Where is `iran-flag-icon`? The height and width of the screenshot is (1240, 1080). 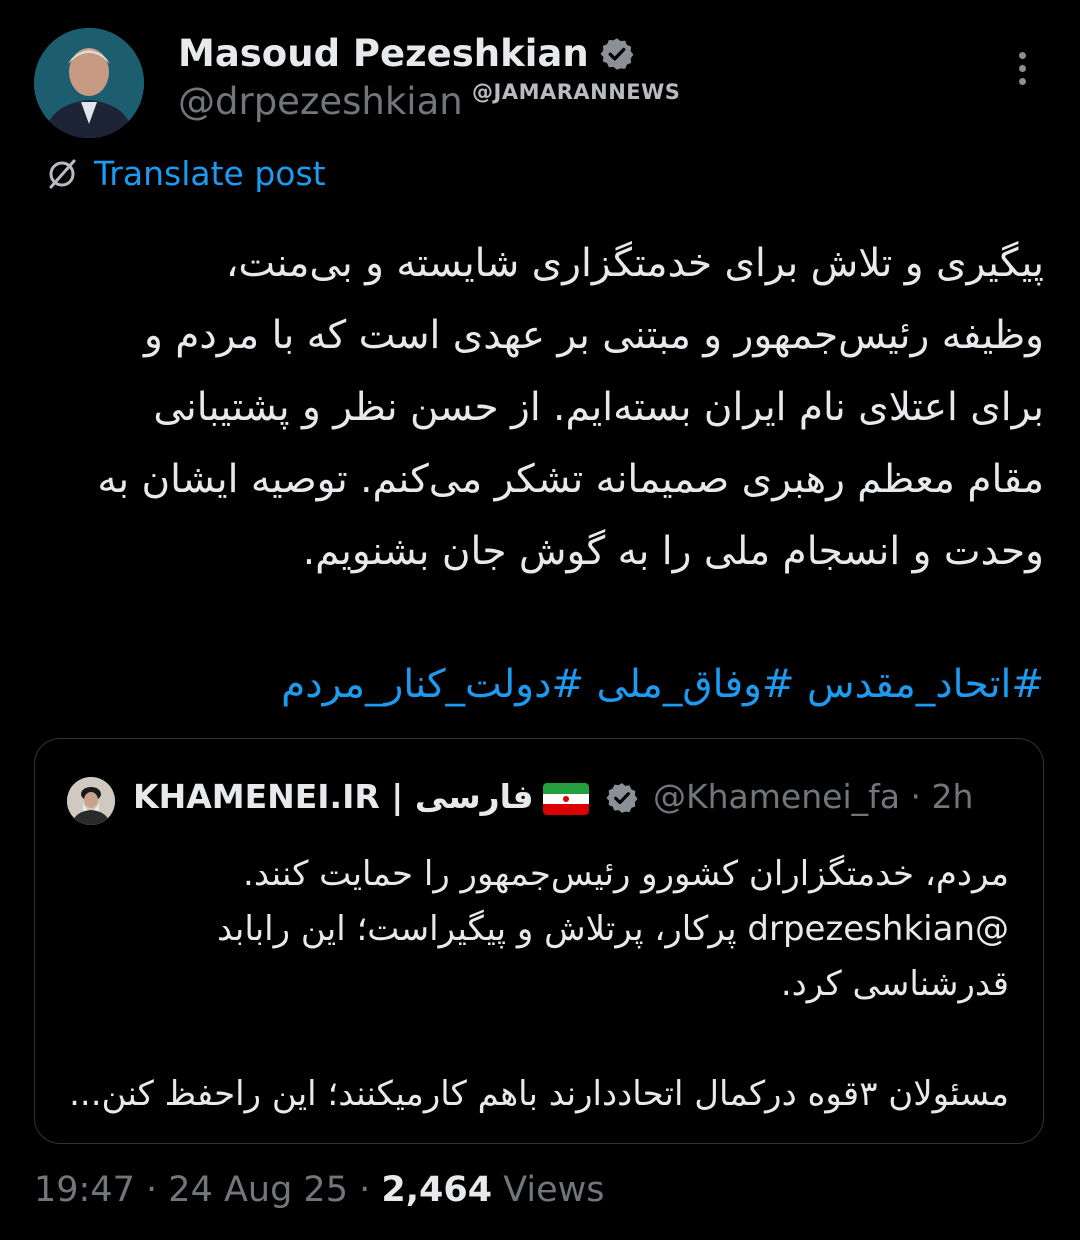
iran-flag-icon is located at coordinates (566, 799).